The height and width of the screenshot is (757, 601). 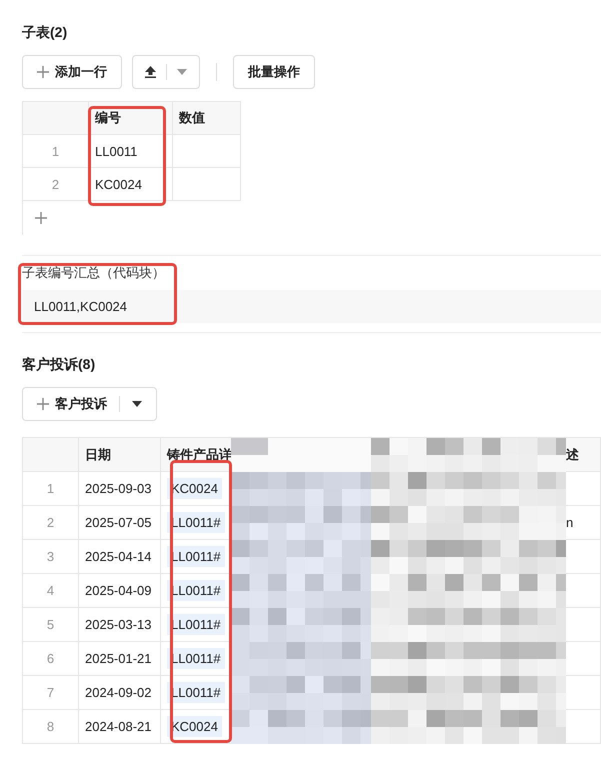 I want to click on table-cell: 2025-04-14, so click(x=119, y=557).